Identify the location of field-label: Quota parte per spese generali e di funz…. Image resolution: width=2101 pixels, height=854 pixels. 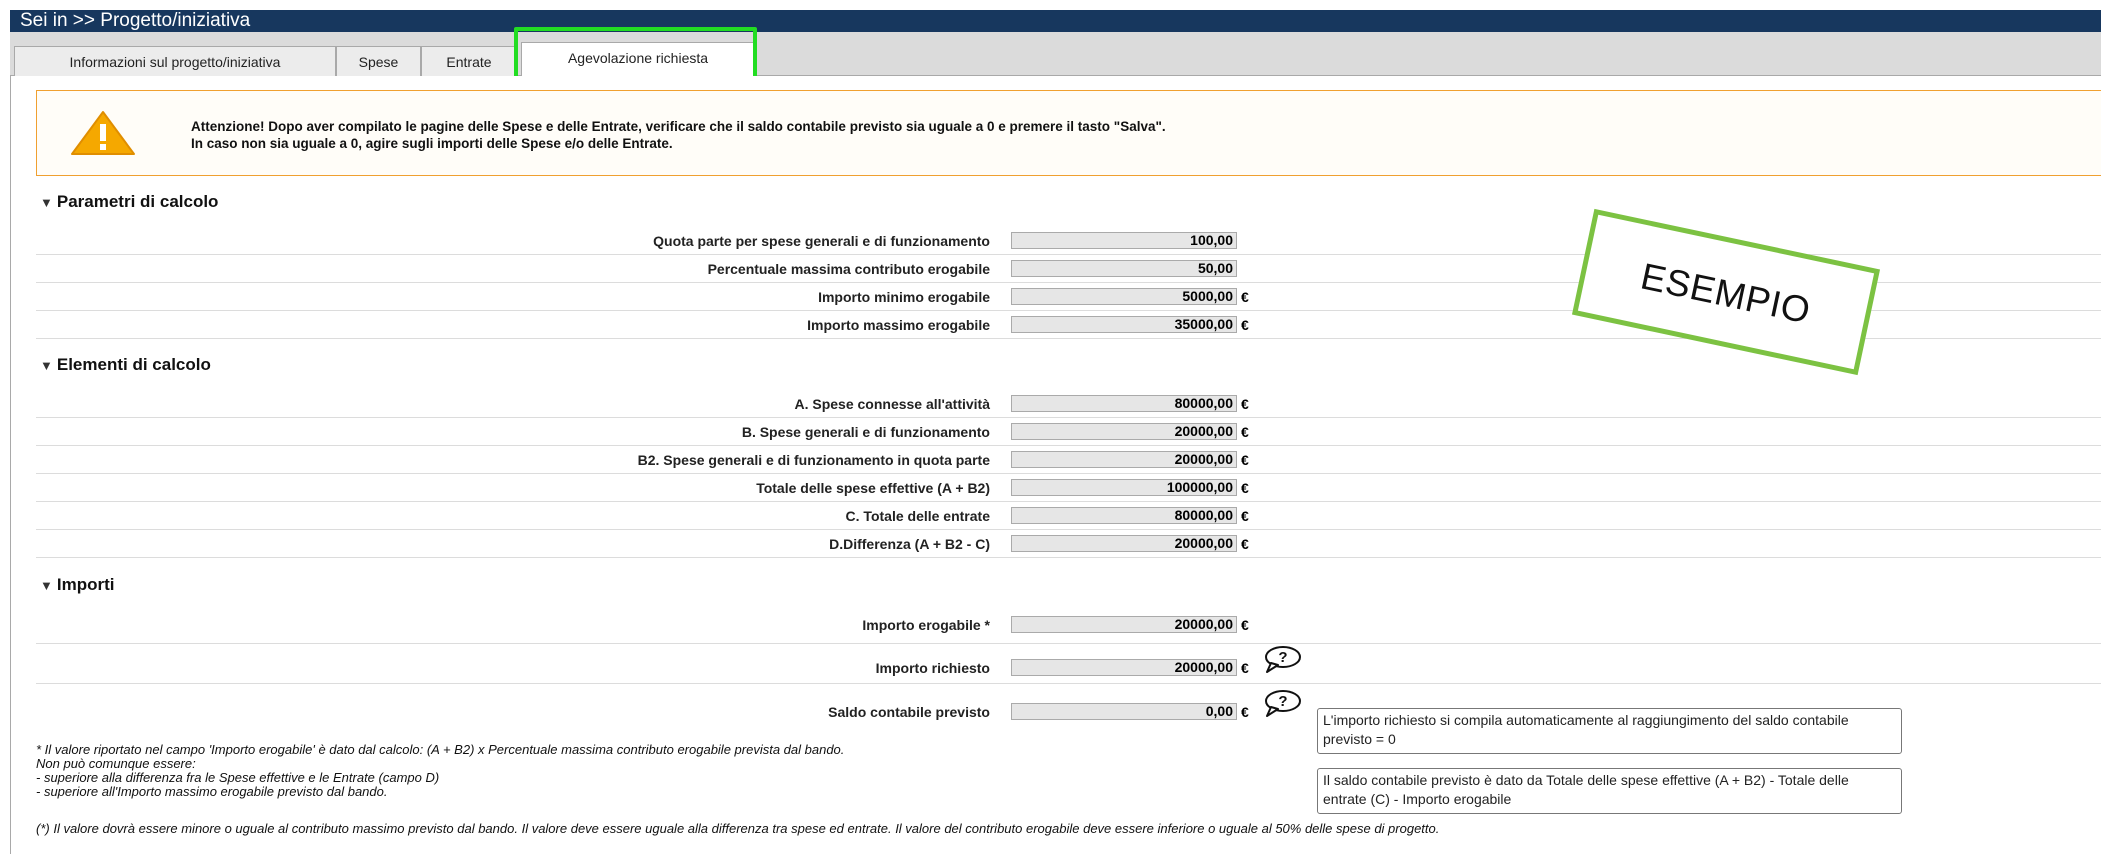
(821, 241).